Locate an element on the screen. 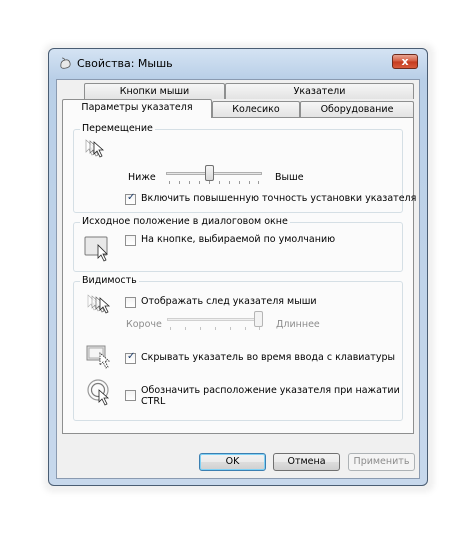 The image size is (474, 533). precision-checkbox: ✓ is located at coordinates (130, 198).